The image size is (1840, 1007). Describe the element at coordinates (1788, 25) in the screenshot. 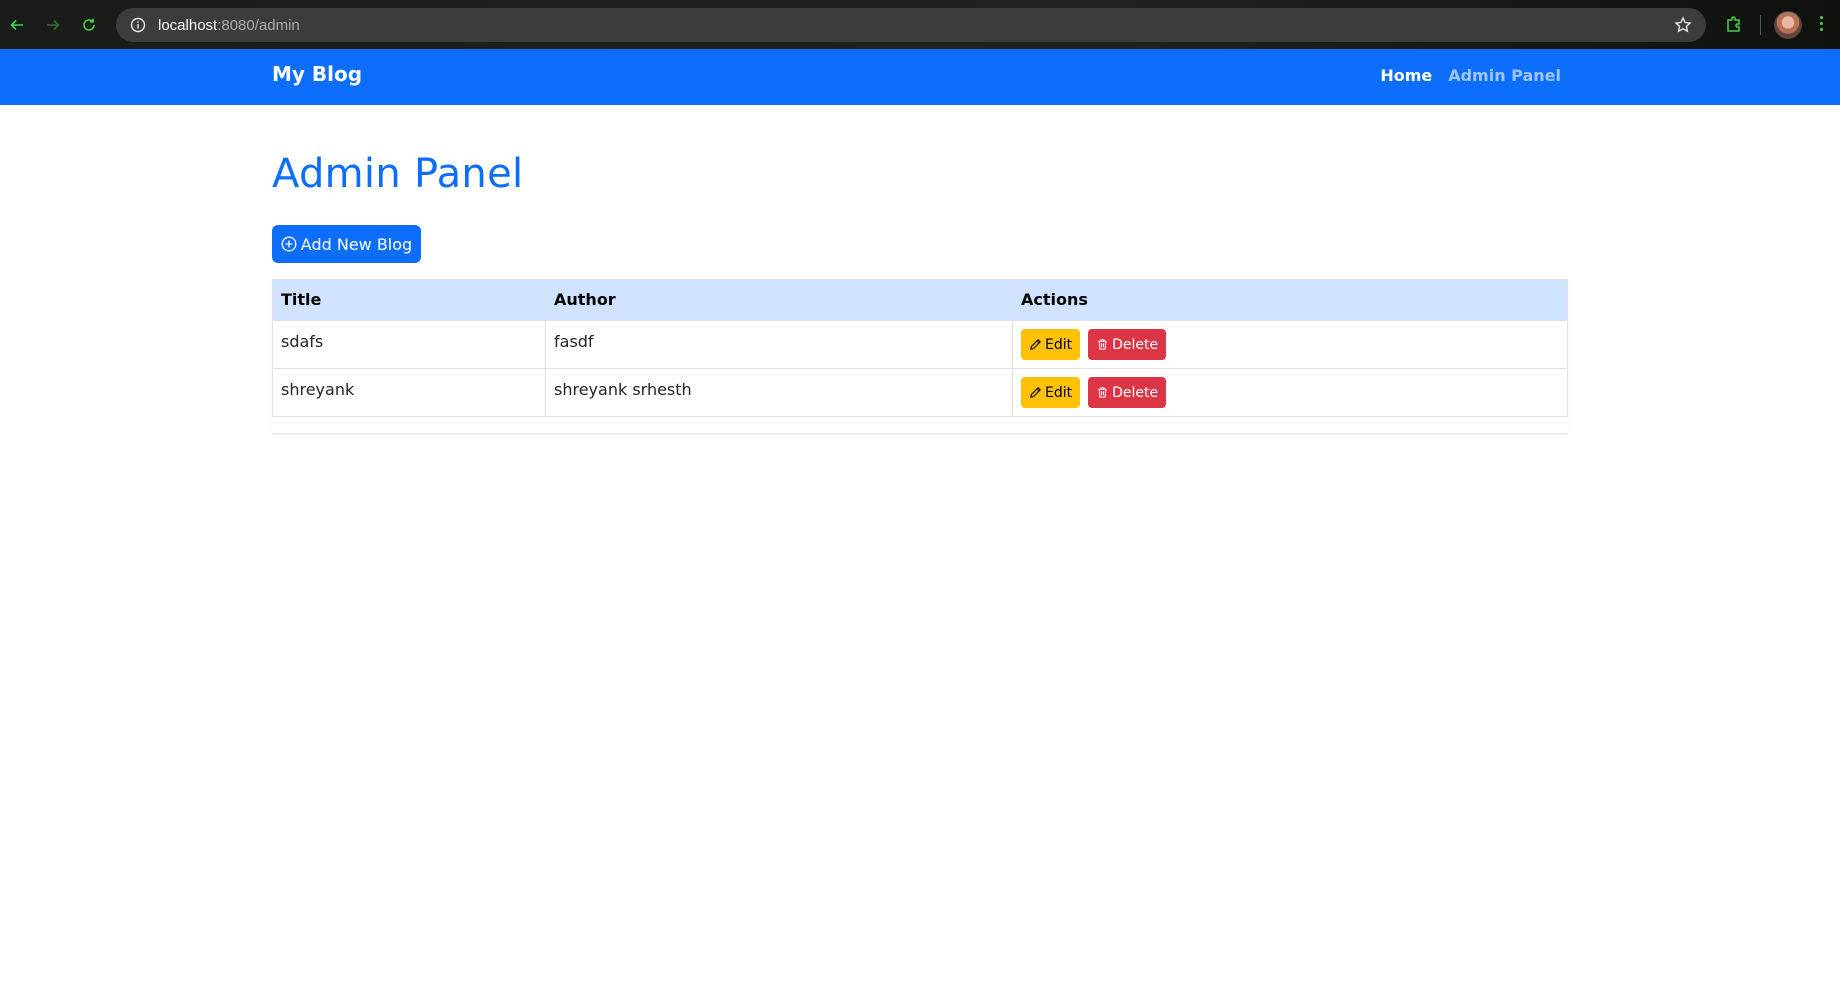

I see `profile-avatar` at that location.